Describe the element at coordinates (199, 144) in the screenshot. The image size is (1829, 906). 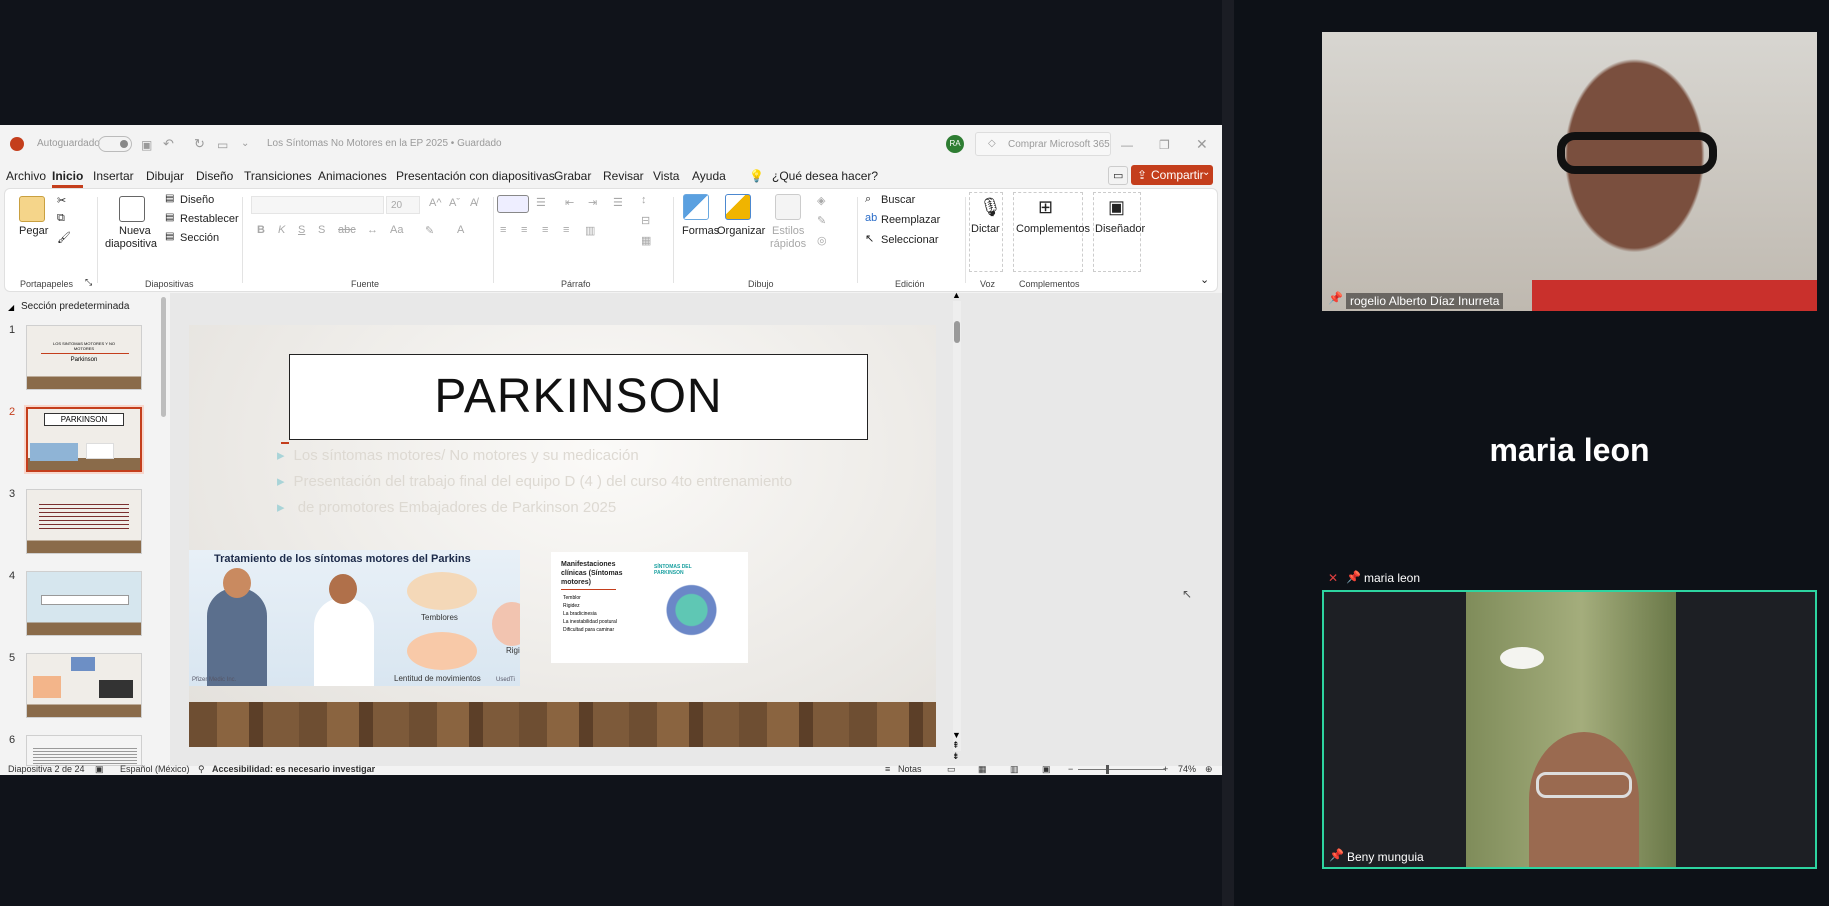
I see `redo-icon: ↻` at that location.